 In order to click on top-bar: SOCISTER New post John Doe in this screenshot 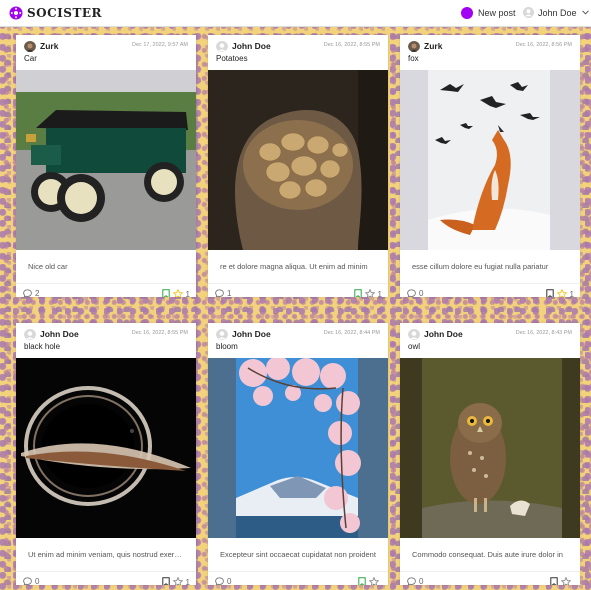, I will do `click(295, 13)`.